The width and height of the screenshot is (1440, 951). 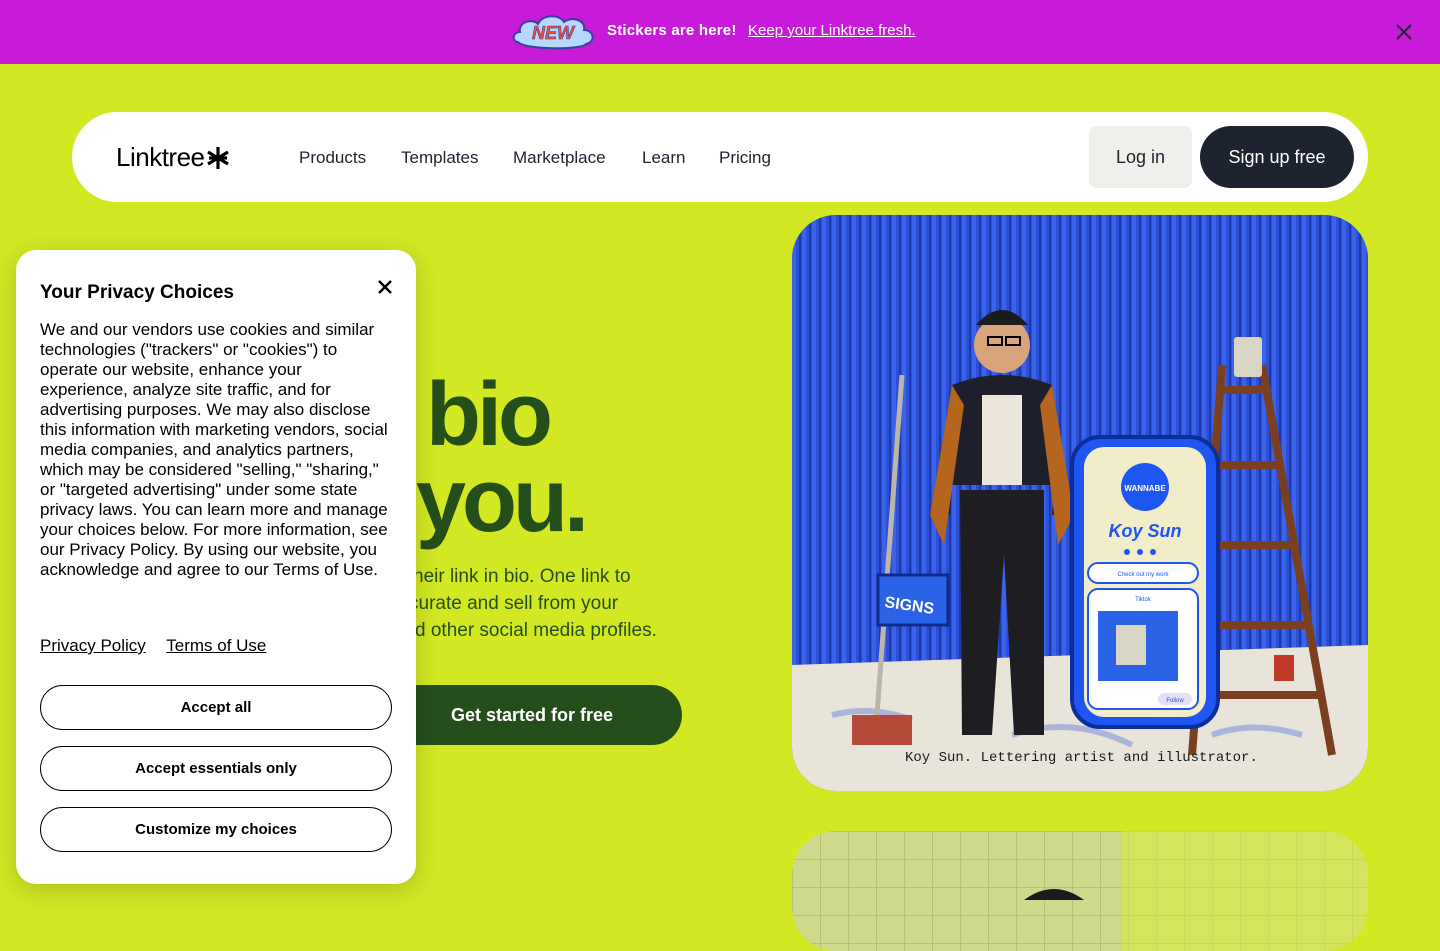 I want to click on secondary-photo-illustration, so click(x=1080, y=891).